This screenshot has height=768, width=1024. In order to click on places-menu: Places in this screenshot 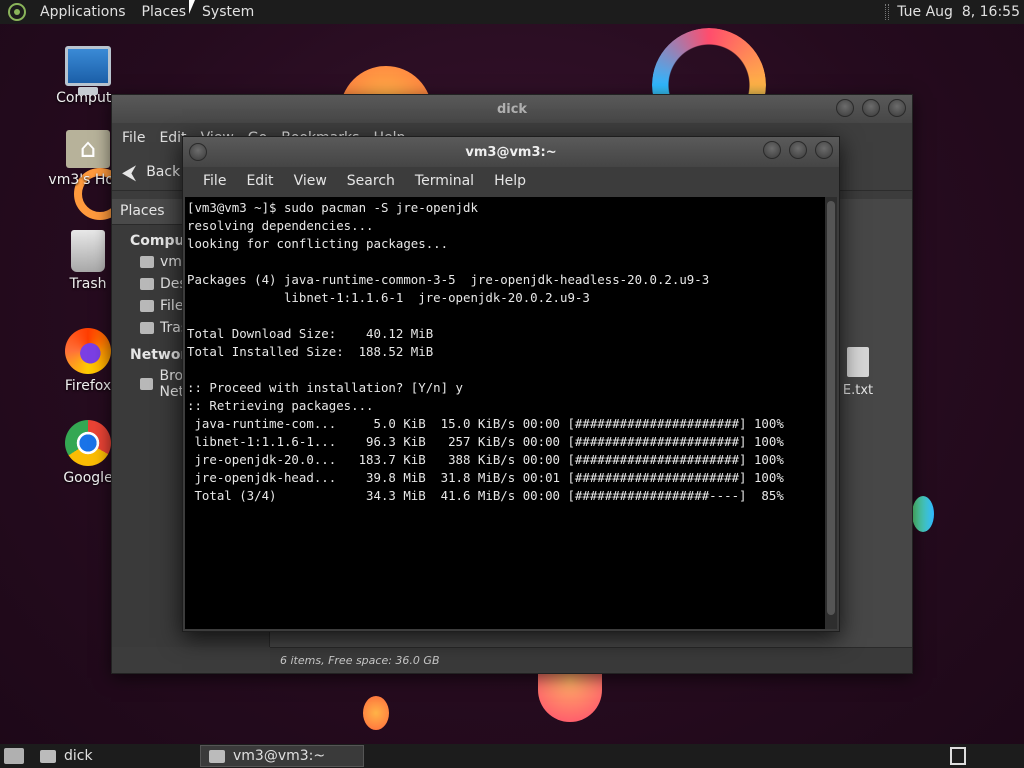, I will do `click(164, 12)`.